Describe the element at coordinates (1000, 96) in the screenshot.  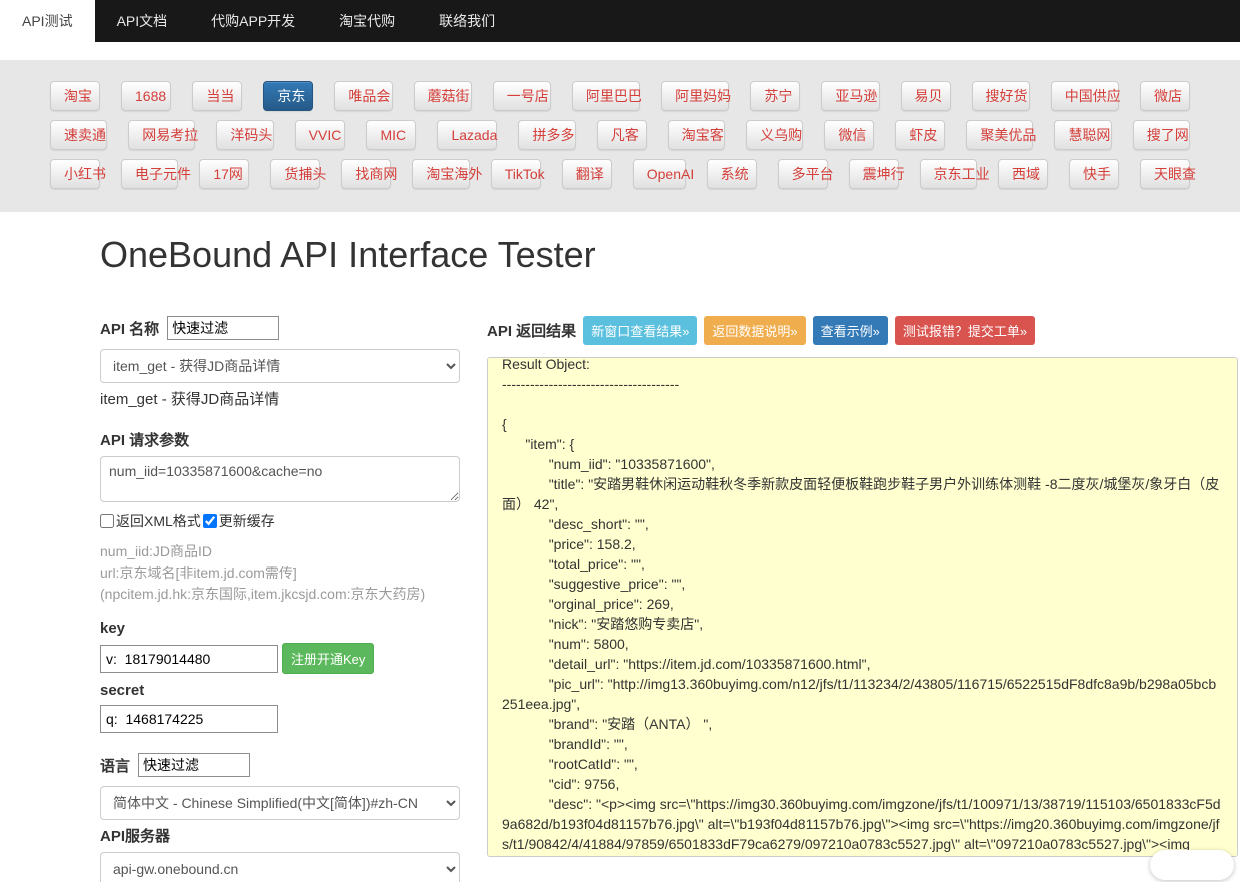
I see `platform-button: 搜好货` at that location.